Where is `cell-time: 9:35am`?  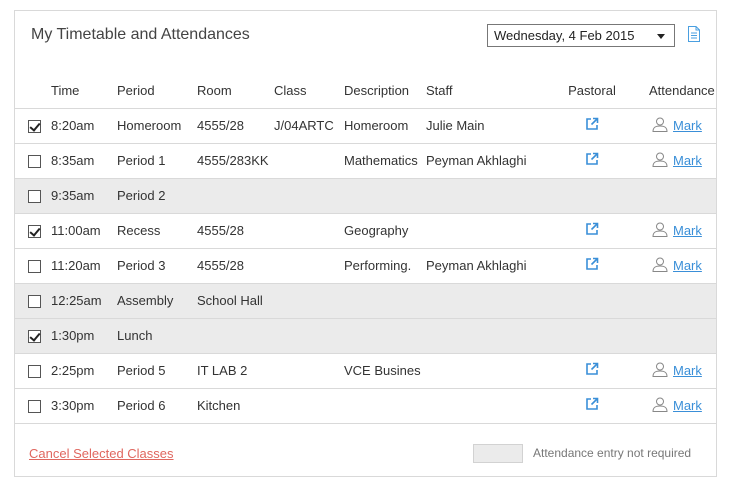 cell-time: 9:35am is located at coordinates (84, 196).